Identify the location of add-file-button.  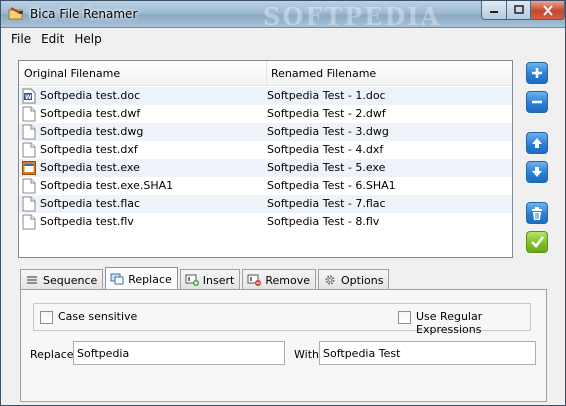
(537, 73).